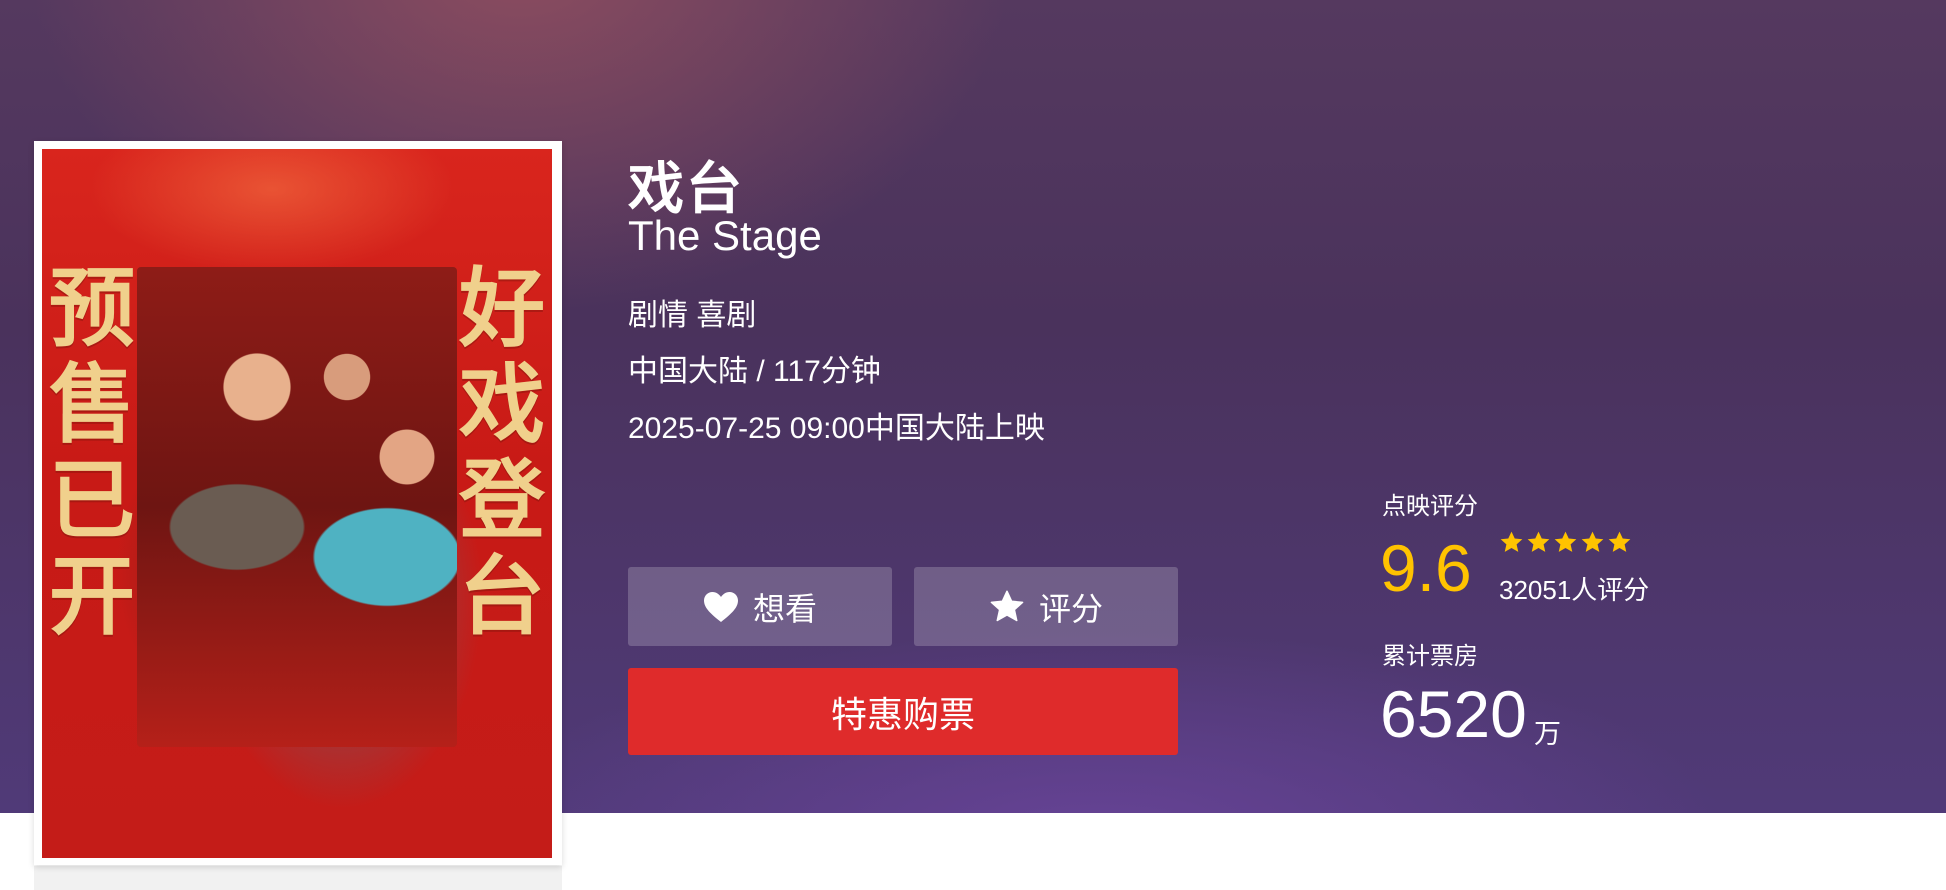 This screenshot has width=1946, height=890. What do you see at coordinates (692, 315) in the screenshot?
I see `movie-genres: 剧情 喜剧` at bounding box center [692, 315].